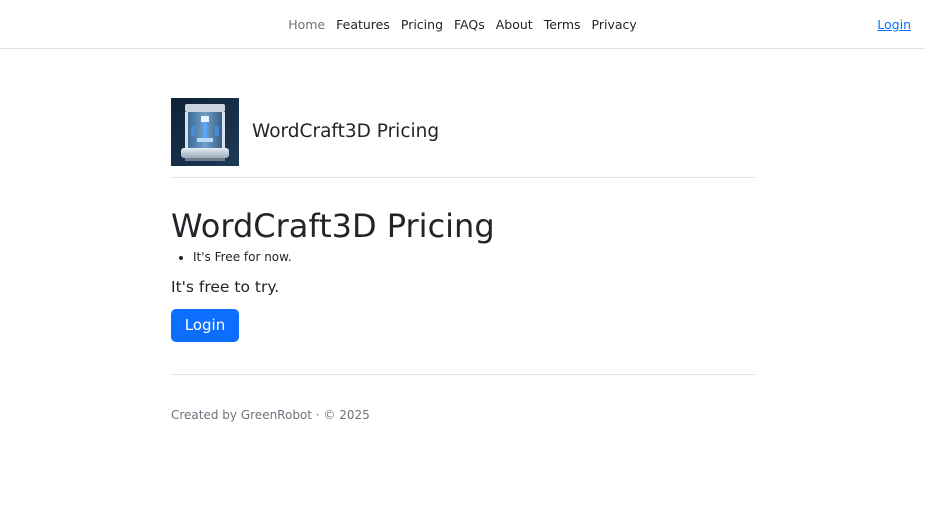 The height and width of the screenshot is (520, 925). What do you see at coordinates (225, 287) in the screenshot?
I see `lead-text: It's free to try.` at bounding box center [225, 287].